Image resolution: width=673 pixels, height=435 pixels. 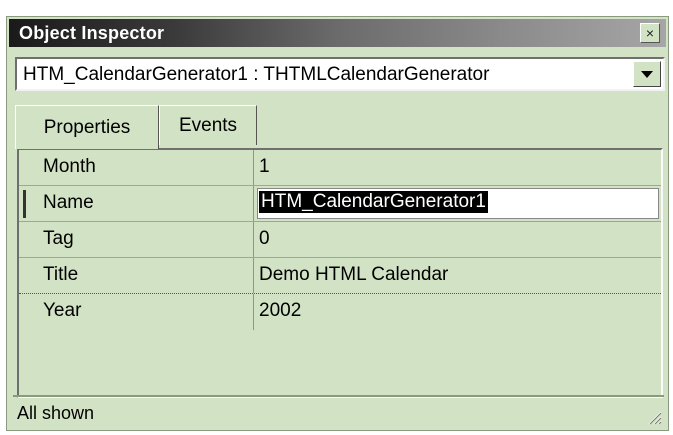 What do you see at coordinates (264, 167) in the screenshot?
I see `property-value: 1` at bounding box center [264, 167].